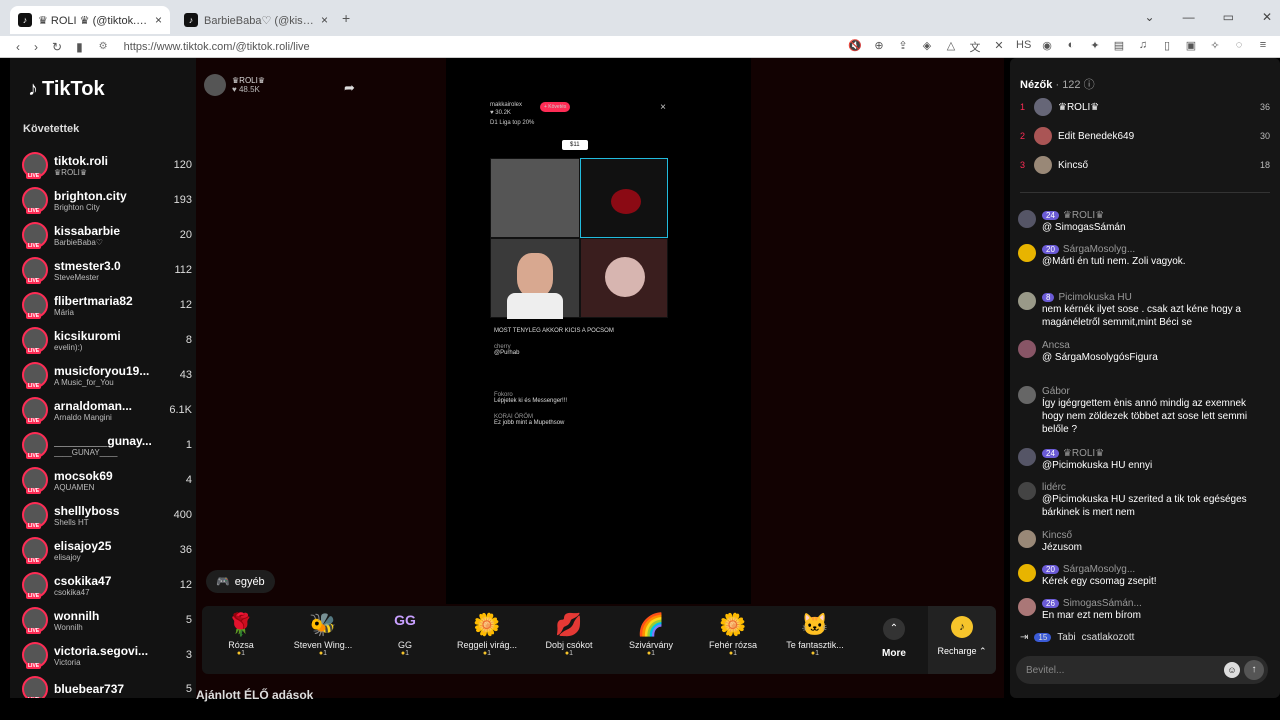 The width and height of the screenshot is (1280, 720). I want to click on top-viewer-row: 1 ♛ROLI♛ 36, so click(1145, 107).